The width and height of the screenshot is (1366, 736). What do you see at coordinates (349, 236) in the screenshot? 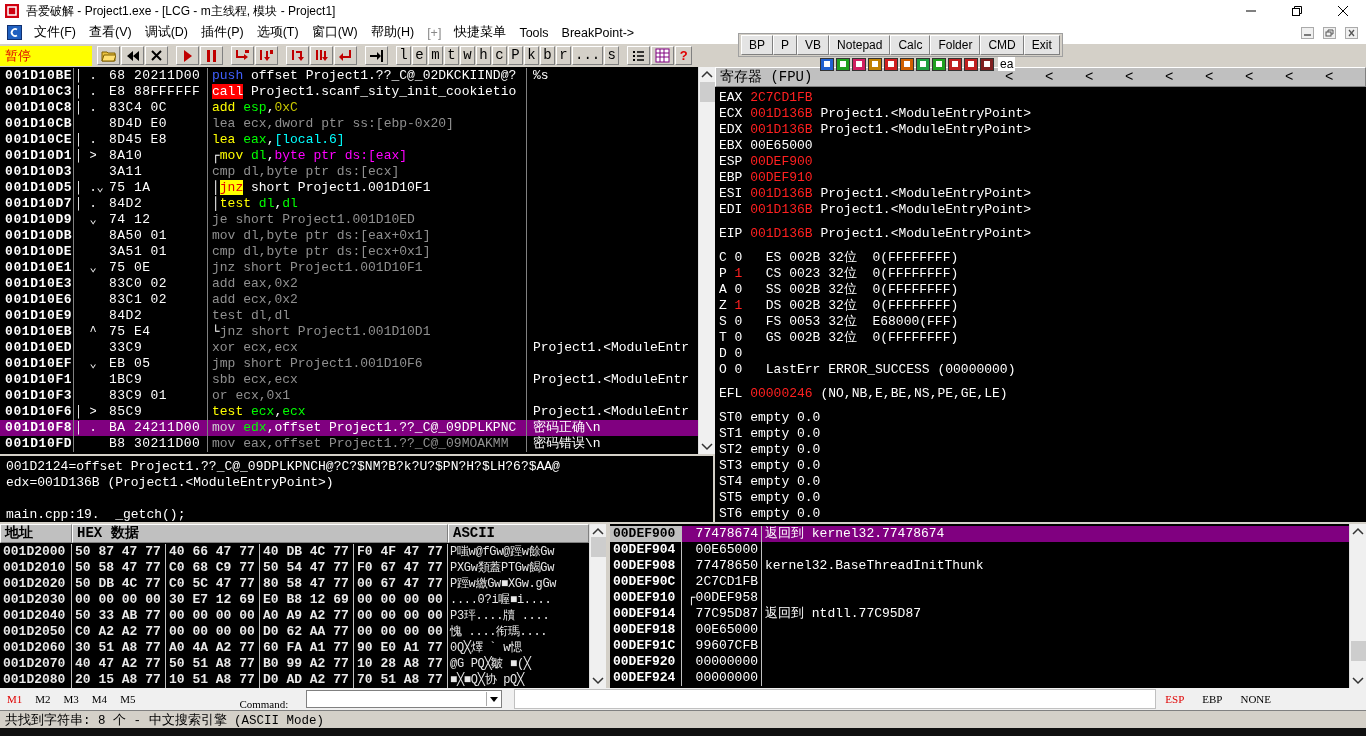
I see `disasm-row: 001D10DB 8A50 01 mov dl,byte ptr ds:[eax+0x1]` at bounding box center [349, 236].